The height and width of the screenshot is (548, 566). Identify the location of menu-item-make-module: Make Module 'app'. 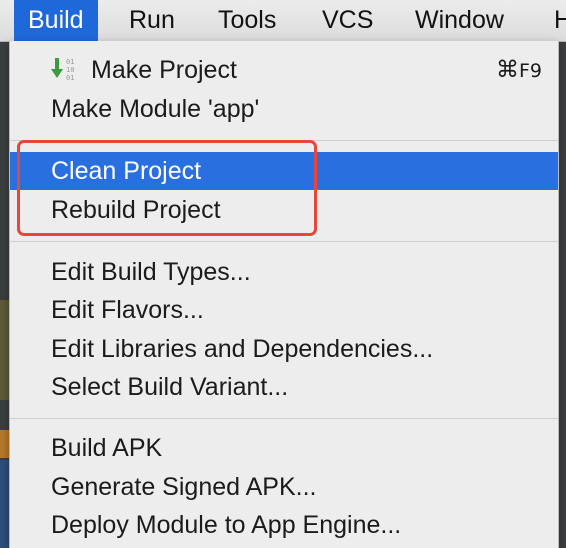
(284, 109).